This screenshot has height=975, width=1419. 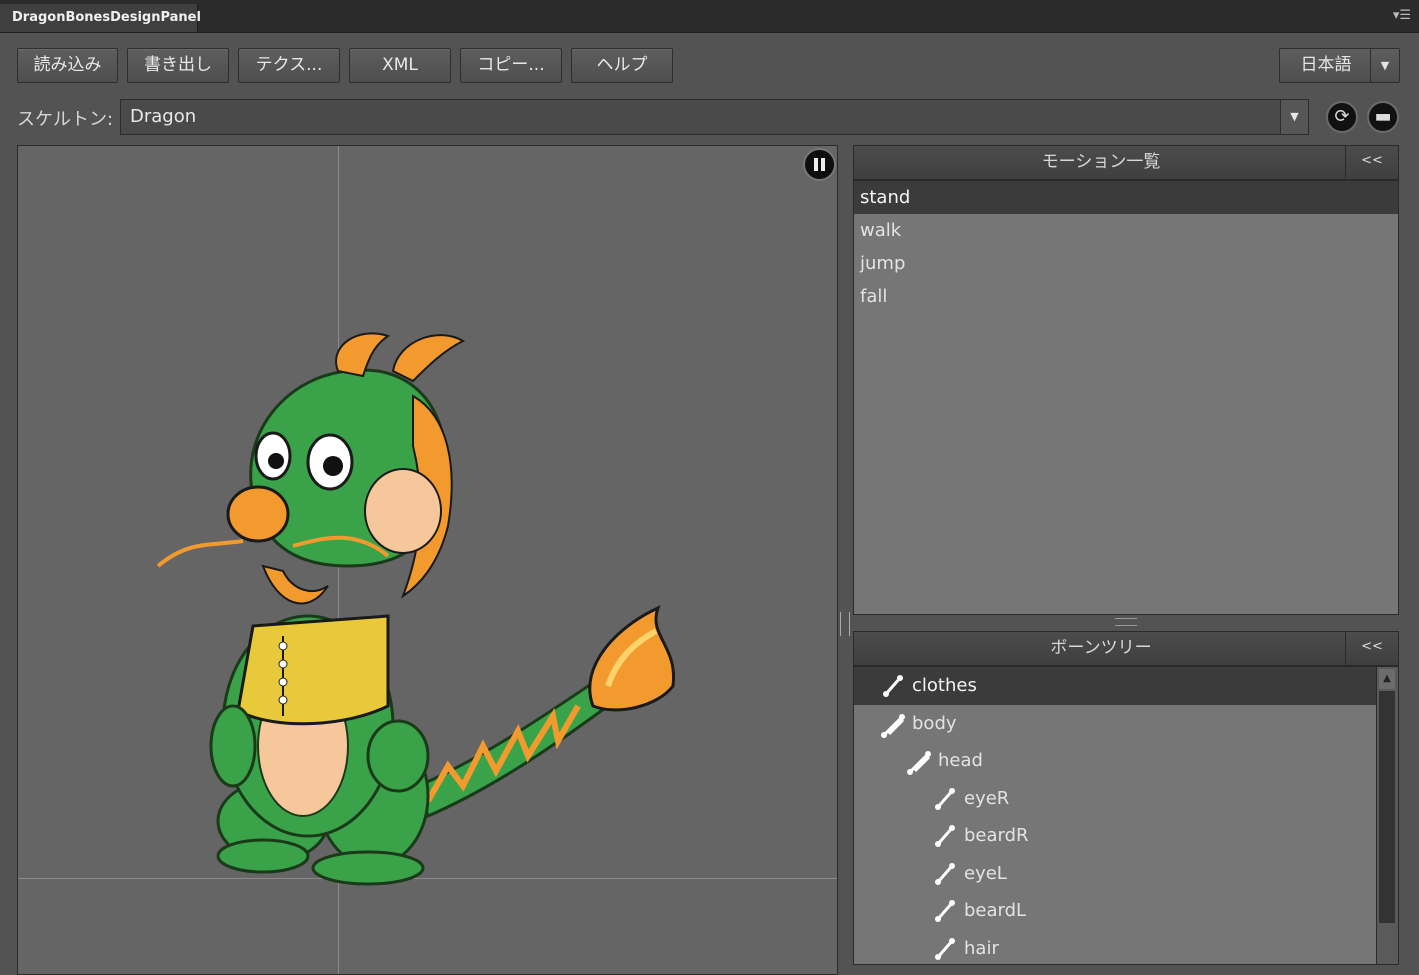 I want to click on bone-item-head: head, so click(x=1126, y=761).